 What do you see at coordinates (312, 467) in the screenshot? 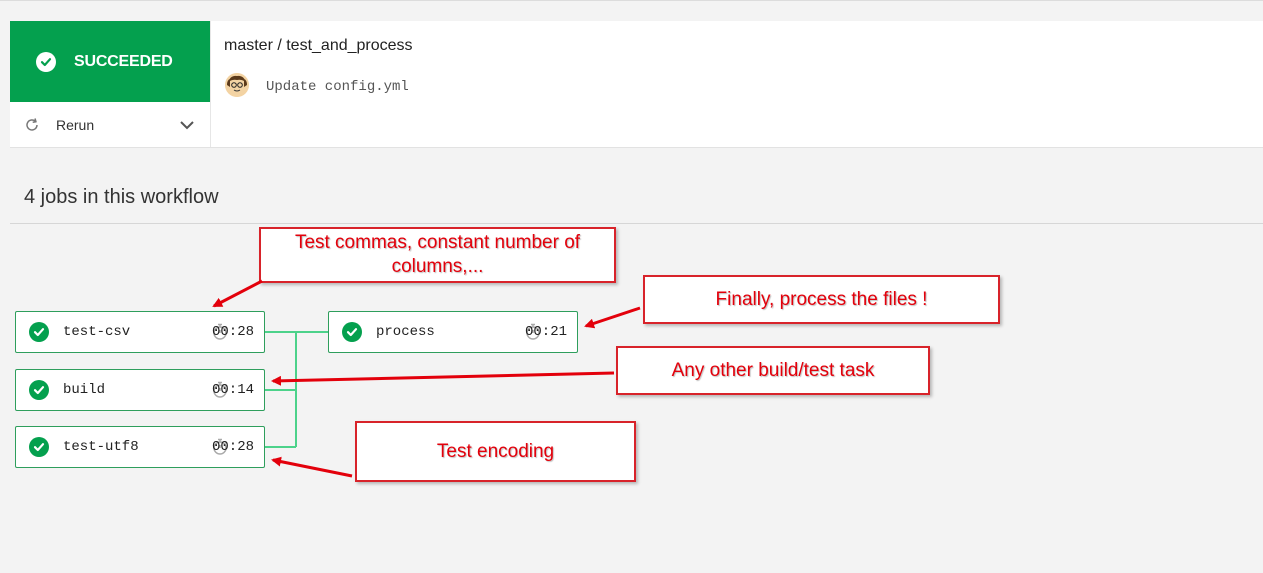
I see `arrow-to-test-utf8` at bounding box center [312, 467].